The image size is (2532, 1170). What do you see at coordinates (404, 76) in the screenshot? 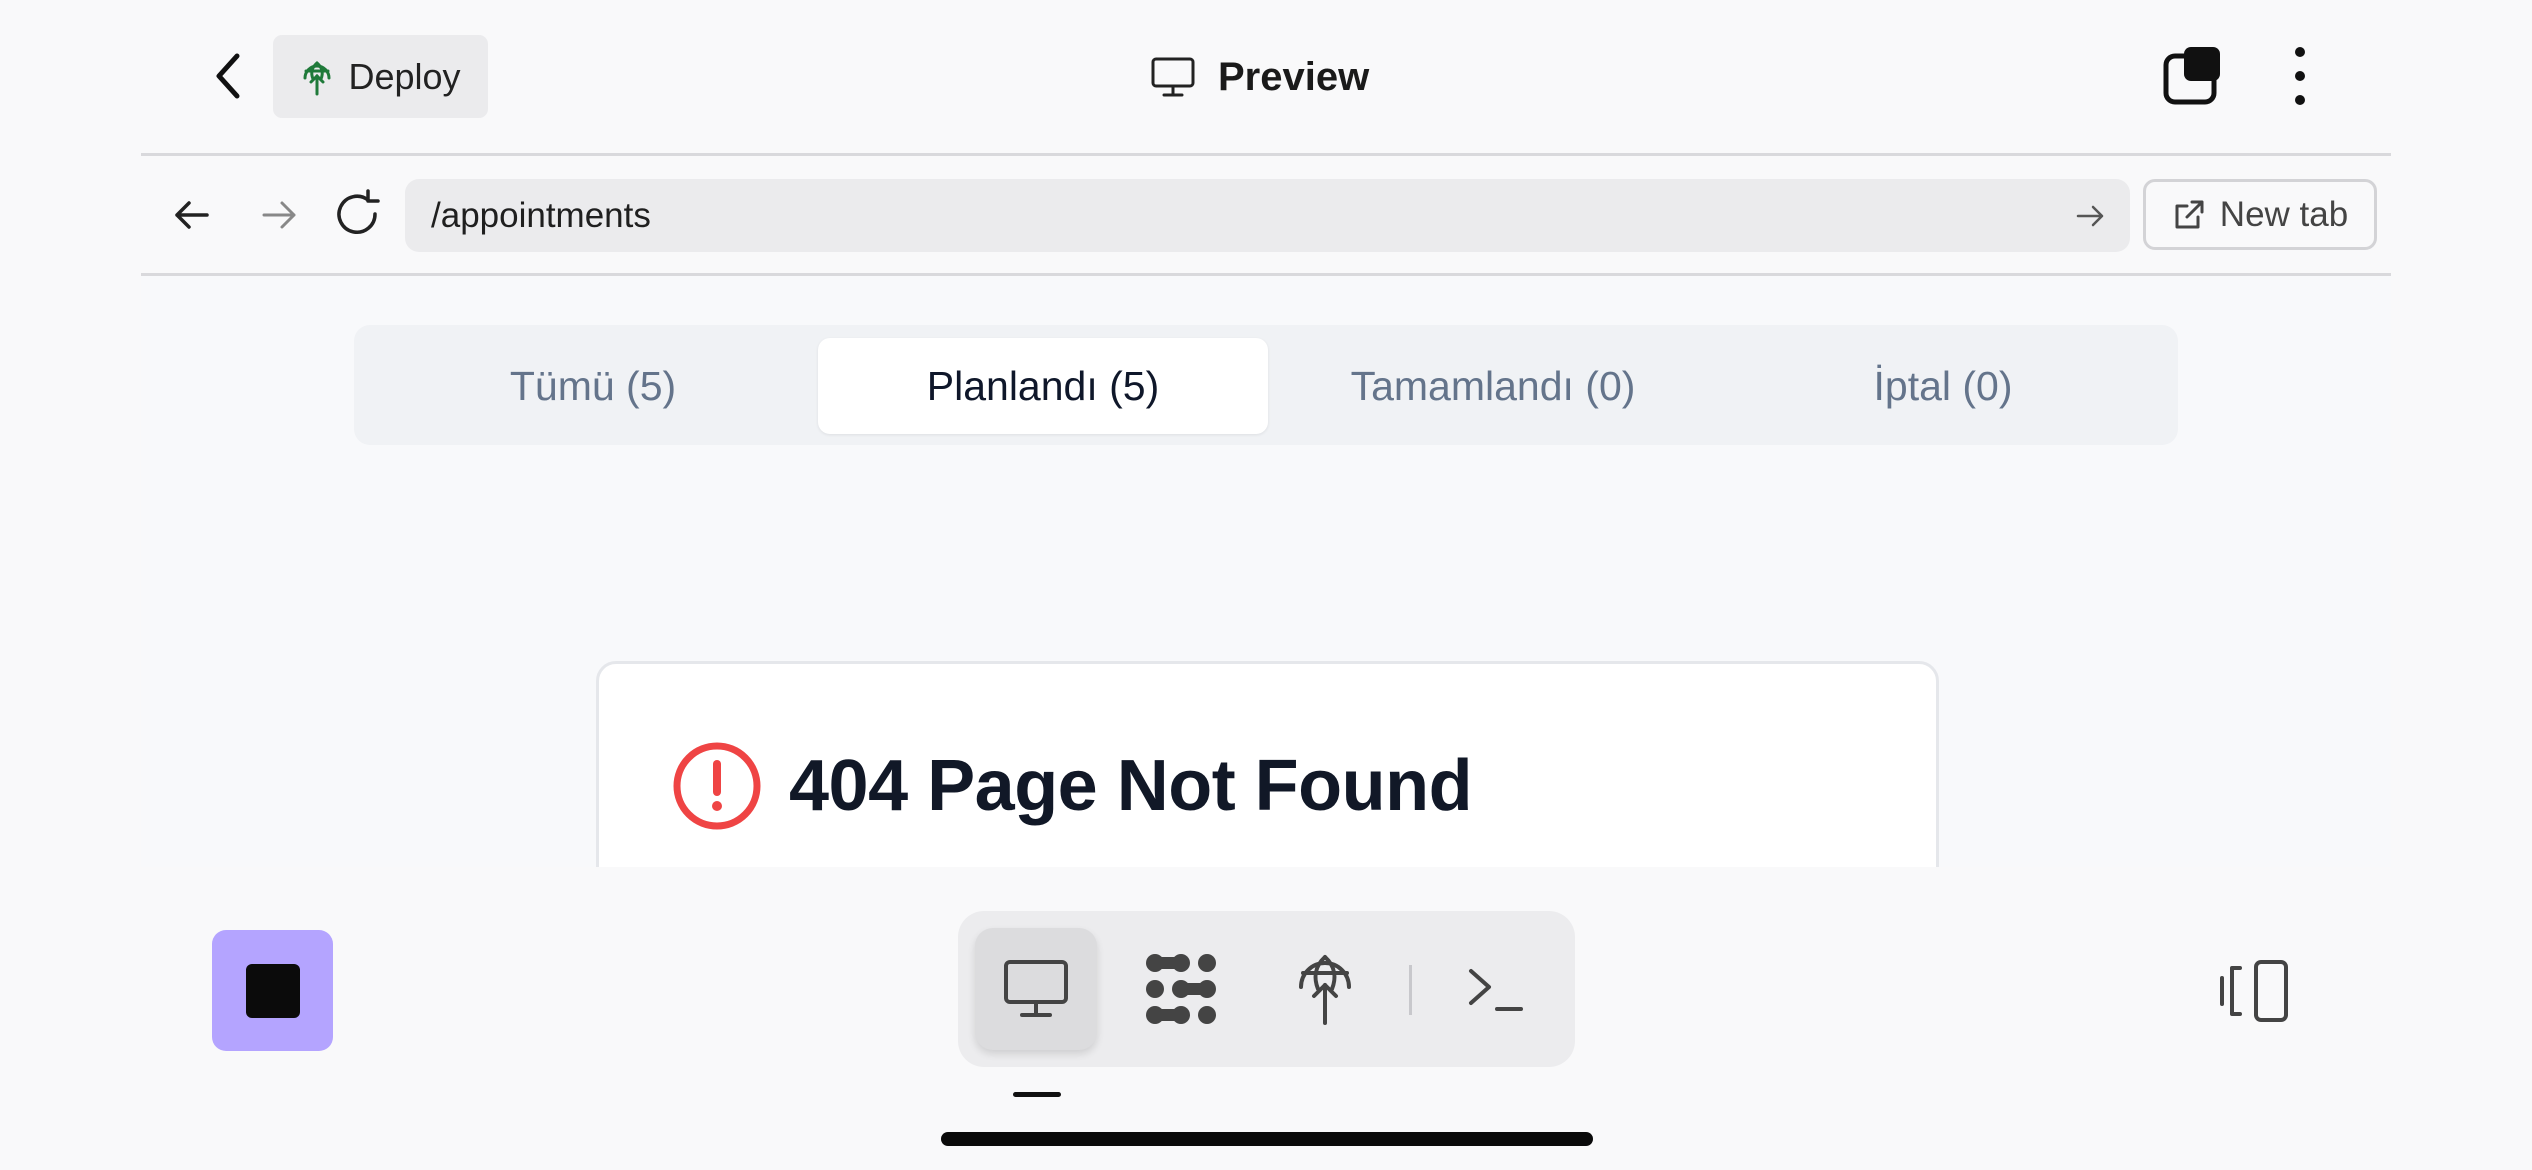
I see `deploy-label: Deploy` at bounding box center [404, 76].